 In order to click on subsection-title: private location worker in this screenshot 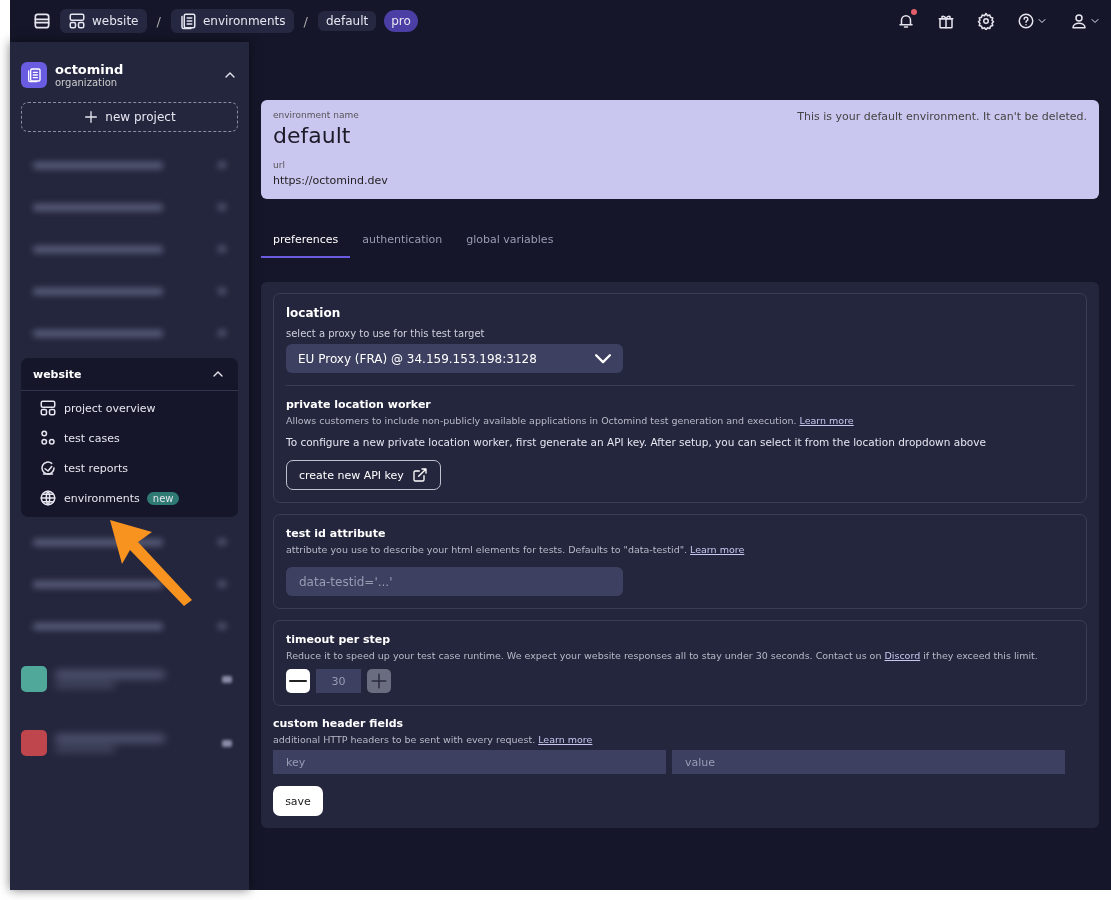, I will do `click(359, 404)`.